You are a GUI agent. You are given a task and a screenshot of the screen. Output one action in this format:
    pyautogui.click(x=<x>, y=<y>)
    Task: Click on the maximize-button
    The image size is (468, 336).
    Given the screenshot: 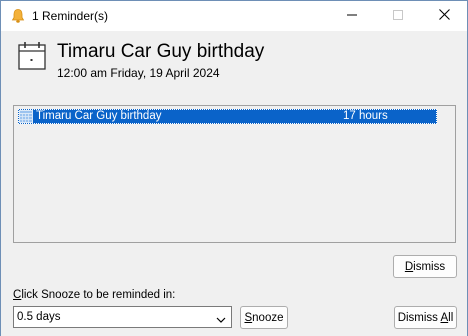 What is the action you would take?
    pyautogui.click(x=398, y=16)
    